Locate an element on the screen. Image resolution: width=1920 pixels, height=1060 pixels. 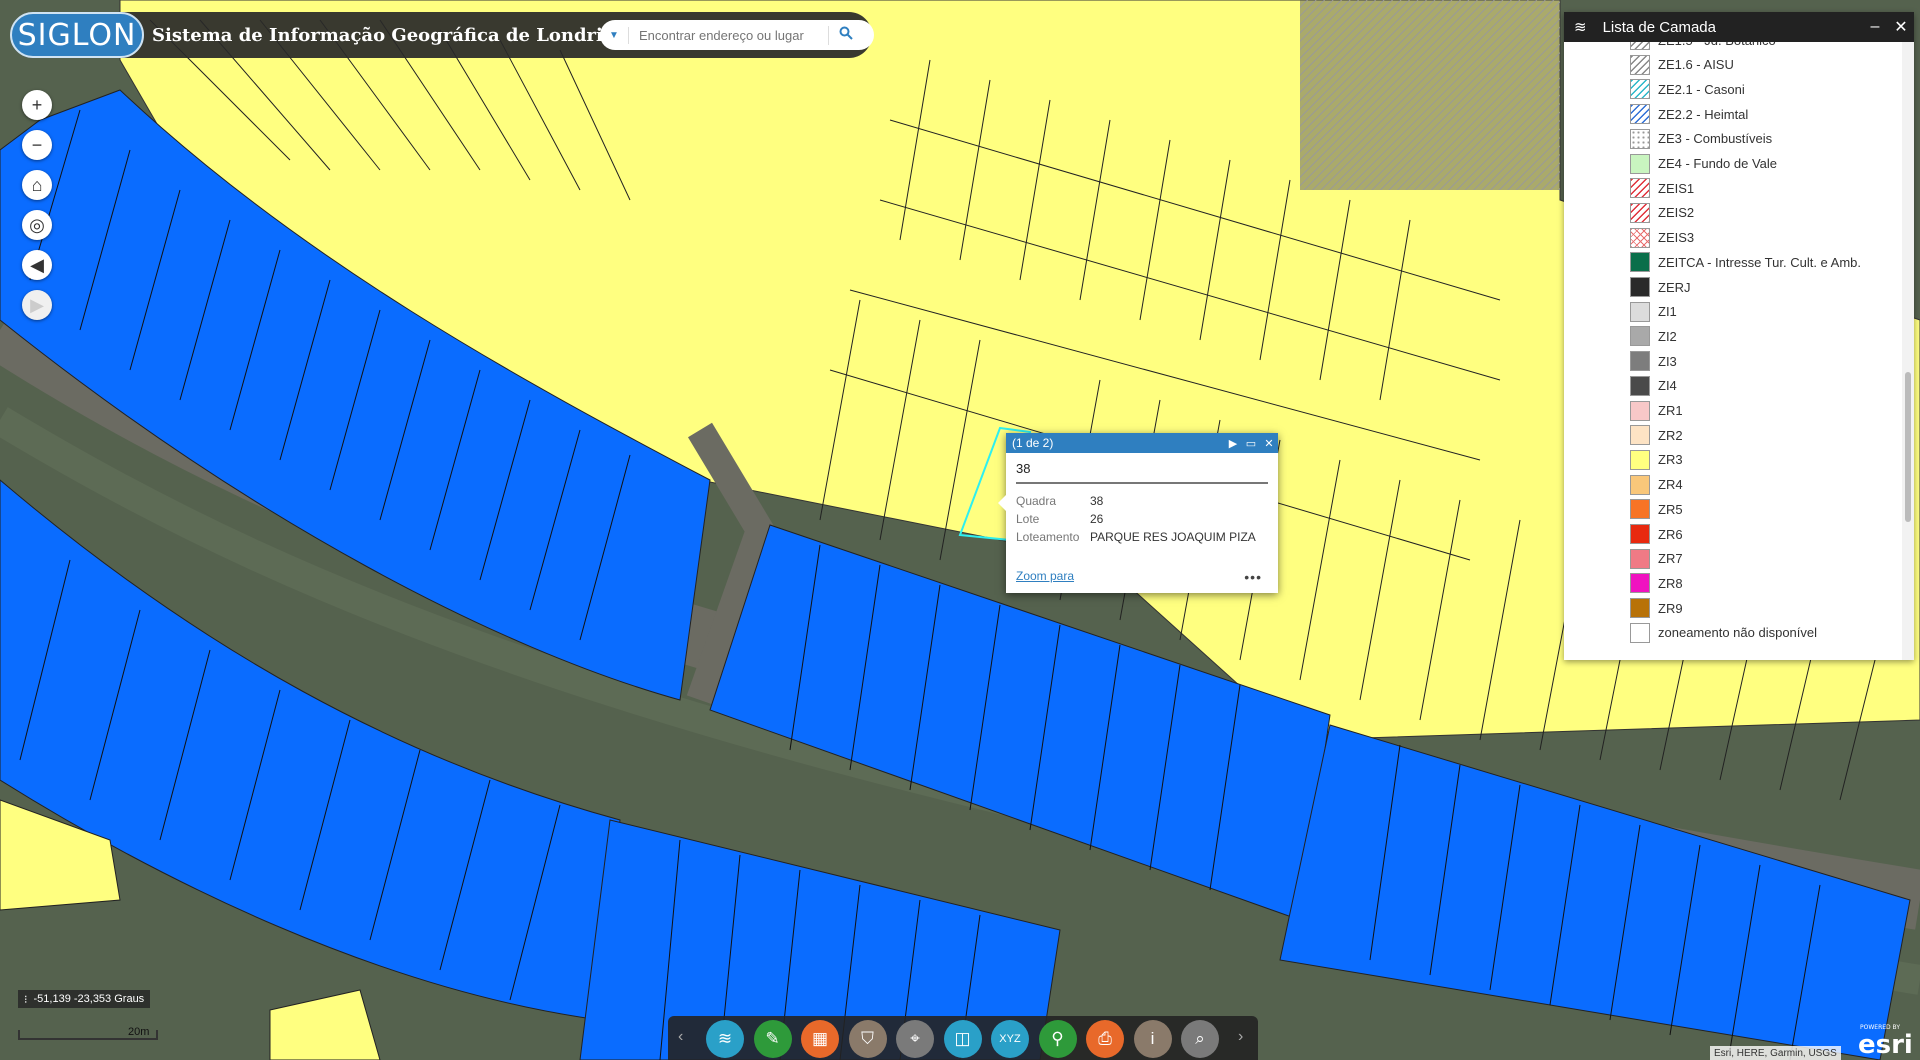
swipe-tool-button: ◫ is located at coordinates (962, 1039).